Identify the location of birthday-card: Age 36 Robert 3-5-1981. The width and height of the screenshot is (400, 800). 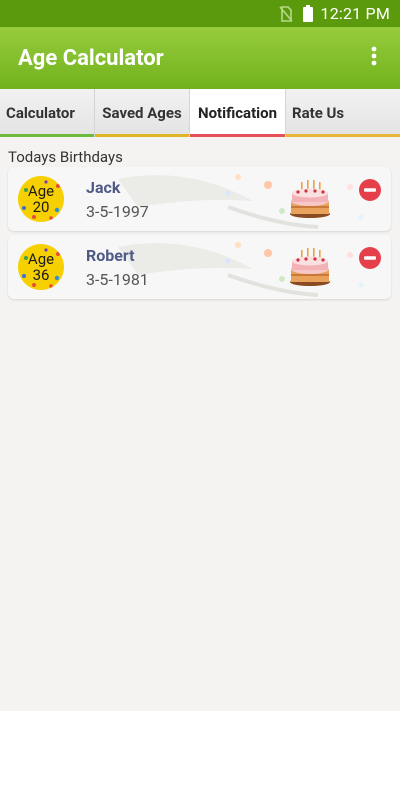
(199, 267).